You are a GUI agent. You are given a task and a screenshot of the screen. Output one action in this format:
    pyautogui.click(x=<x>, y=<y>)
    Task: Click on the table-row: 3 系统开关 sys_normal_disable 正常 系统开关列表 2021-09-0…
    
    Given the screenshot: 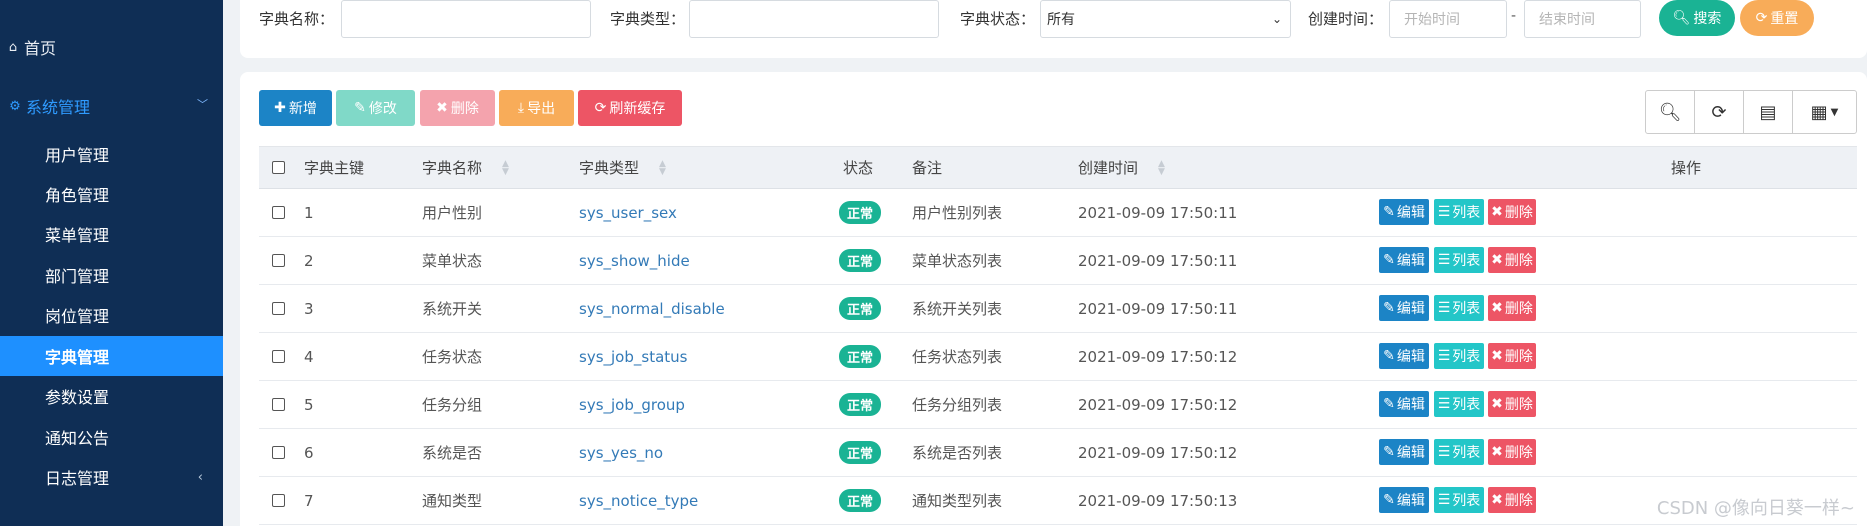 What is the action you would take?
    pyautogui.click(x=1058, y=309)
    